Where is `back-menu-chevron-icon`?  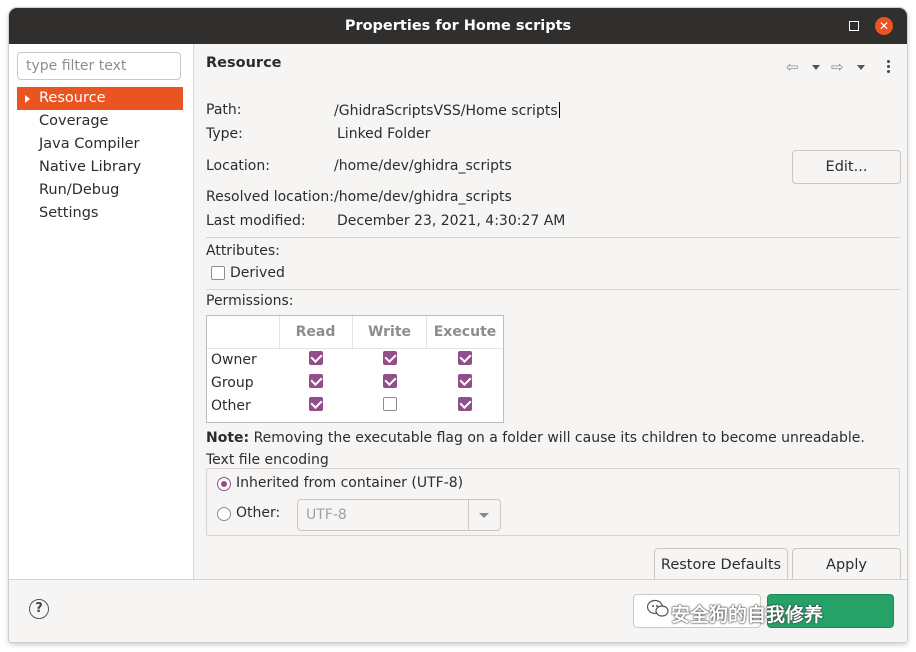 back-menu-chevron-icon is located at coordinates (816, 67).